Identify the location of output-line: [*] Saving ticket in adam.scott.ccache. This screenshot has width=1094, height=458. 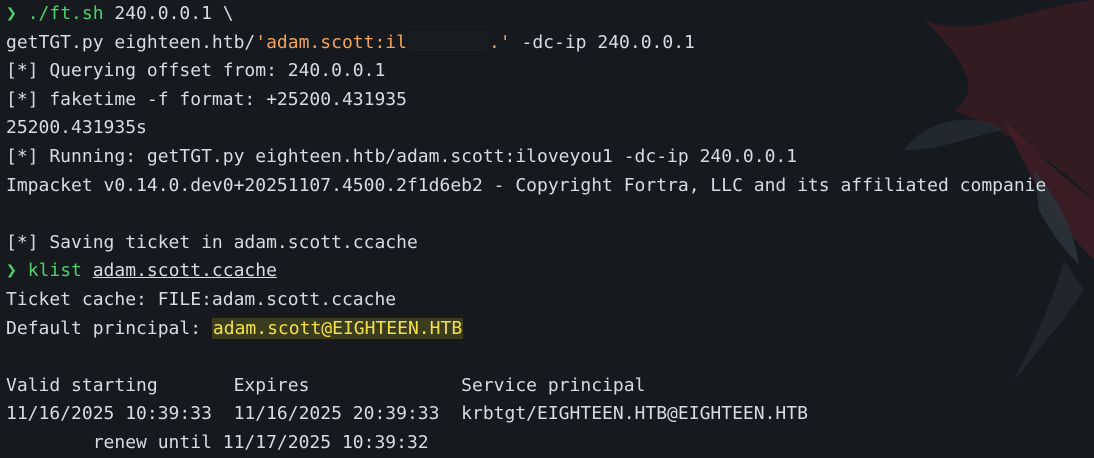
(212, 242).